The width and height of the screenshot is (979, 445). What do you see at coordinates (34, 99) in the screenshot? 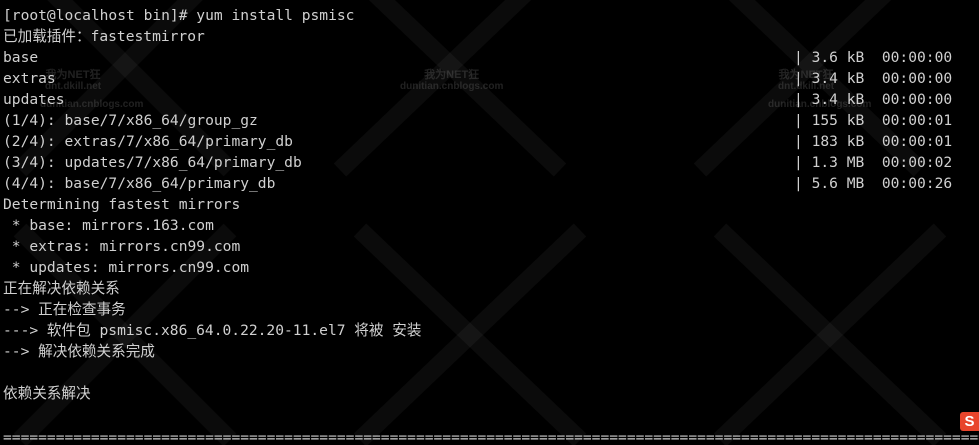
I see `repo-row-name: updates` at bounding box center [34, 99].